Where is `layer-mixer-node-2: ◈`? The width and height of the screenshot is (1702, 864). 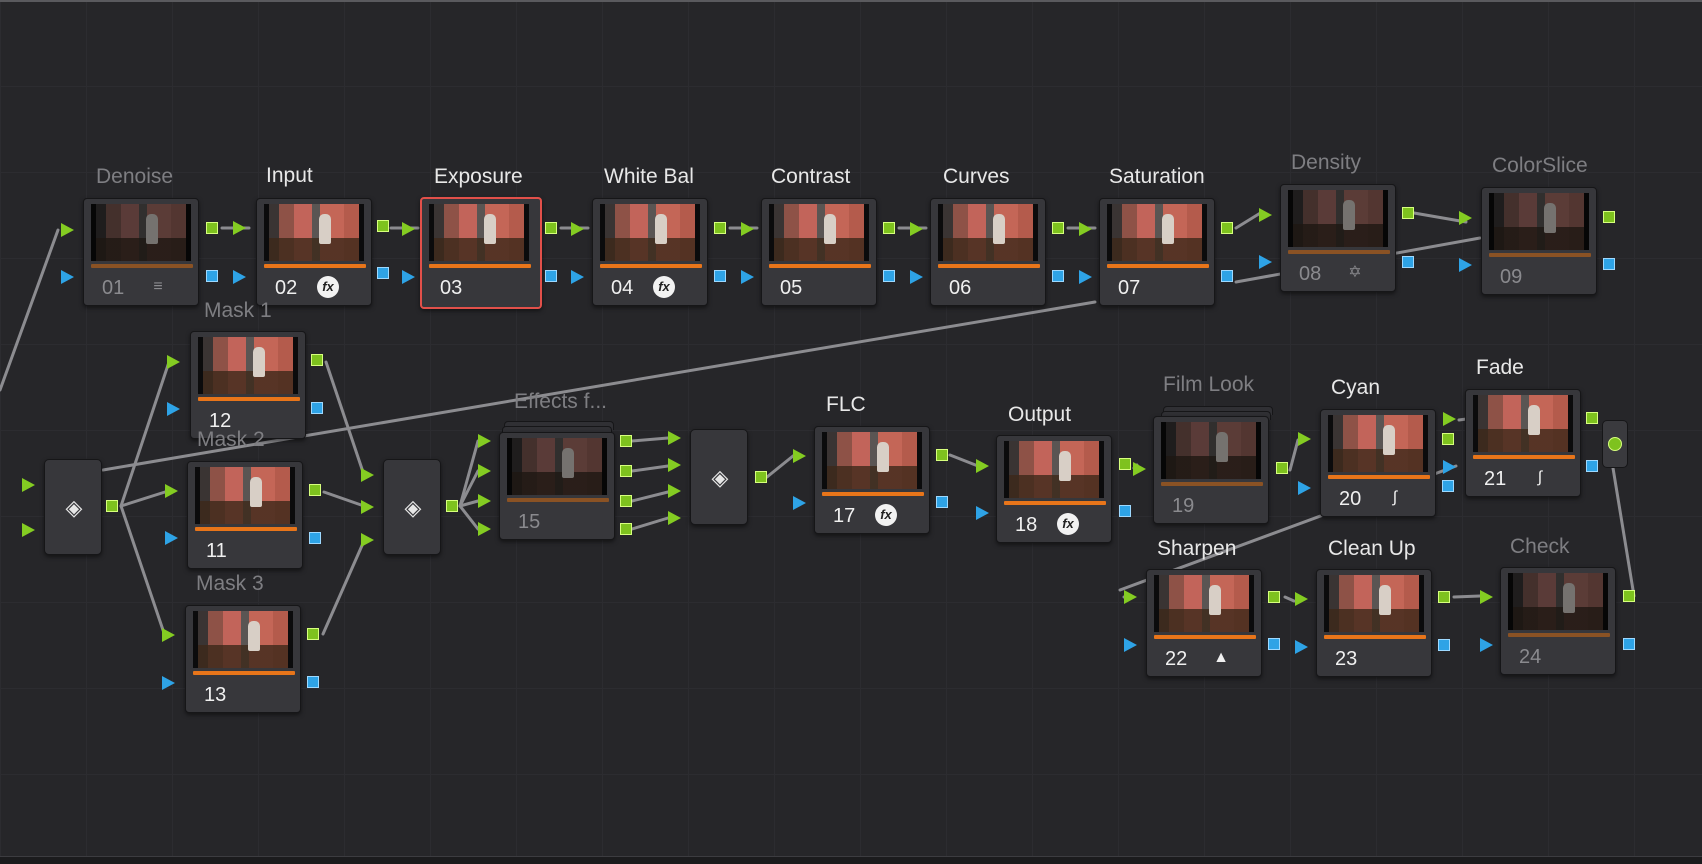
layer-mixer-node-2: ◈ is located at coordinates (412, 507).